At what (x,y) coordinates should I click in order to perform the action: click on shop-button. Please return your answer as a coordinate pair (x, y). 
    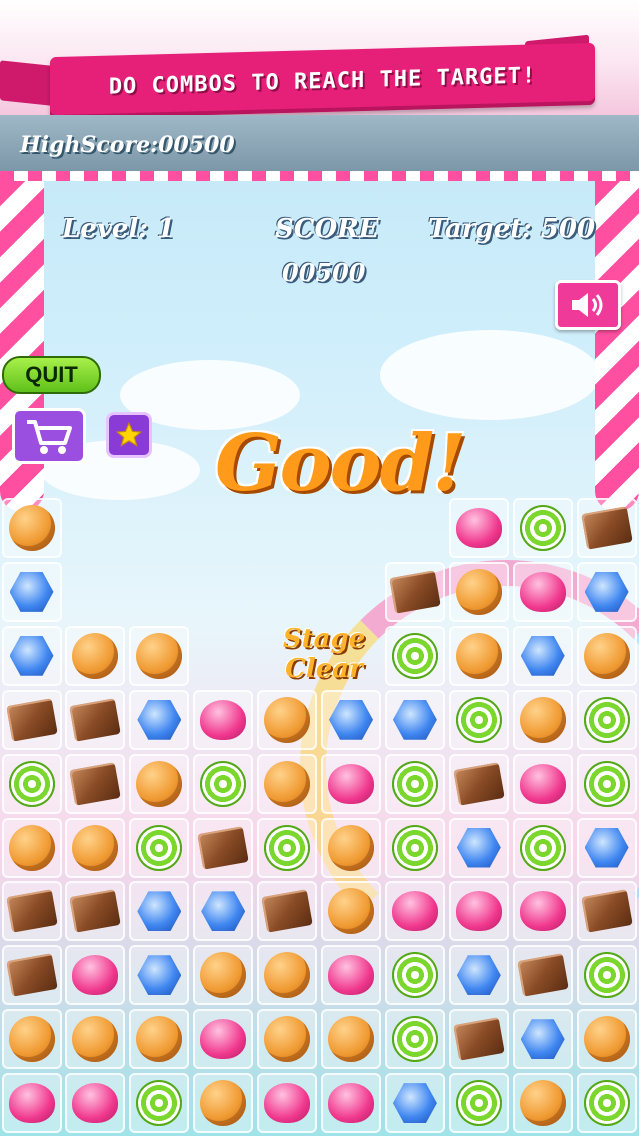
    Looking at the image, I should click on (49, 436).